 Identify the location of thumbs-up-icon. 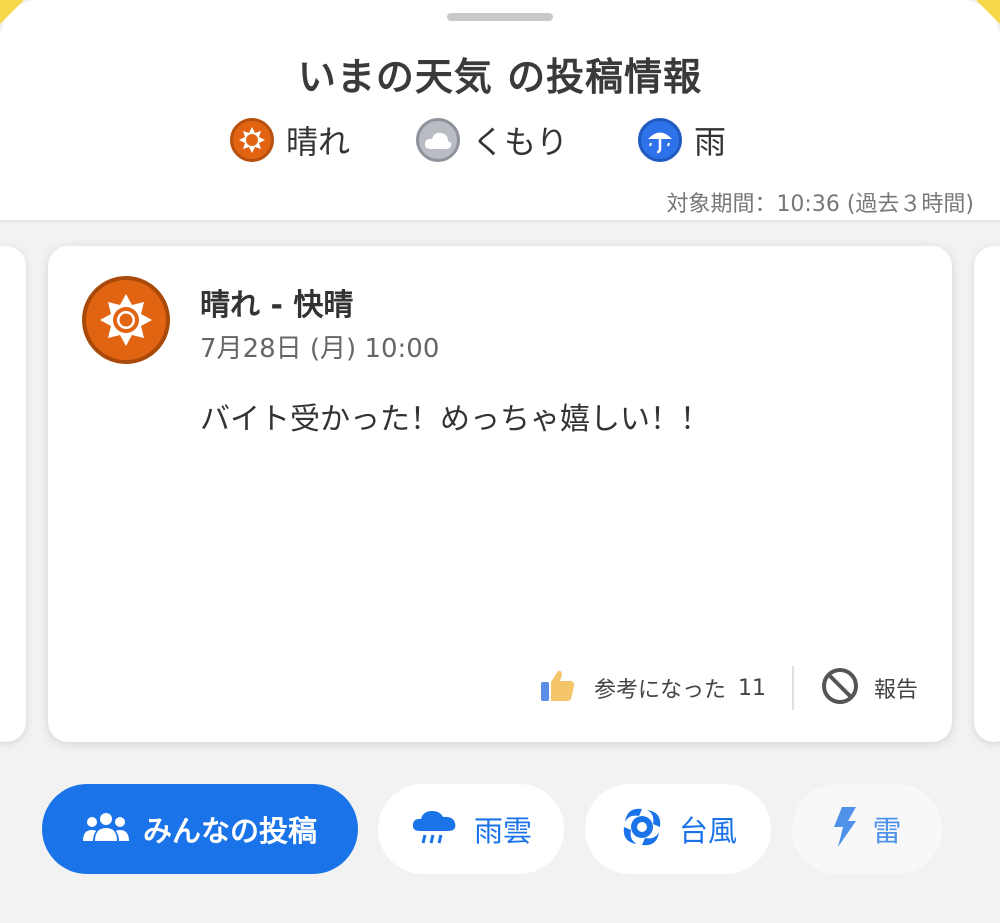
(558, 688).